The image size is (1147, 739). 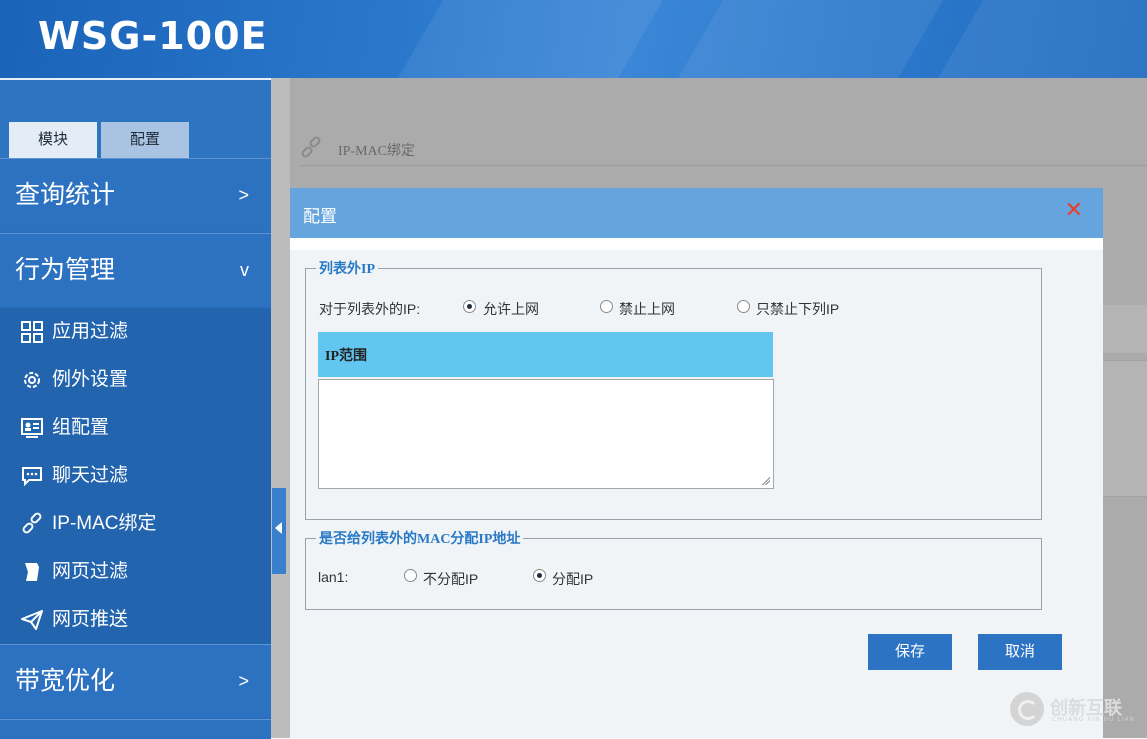 I want to click on sidebar-item-web-filter: 网页过滤, so click(x=135, y=572).